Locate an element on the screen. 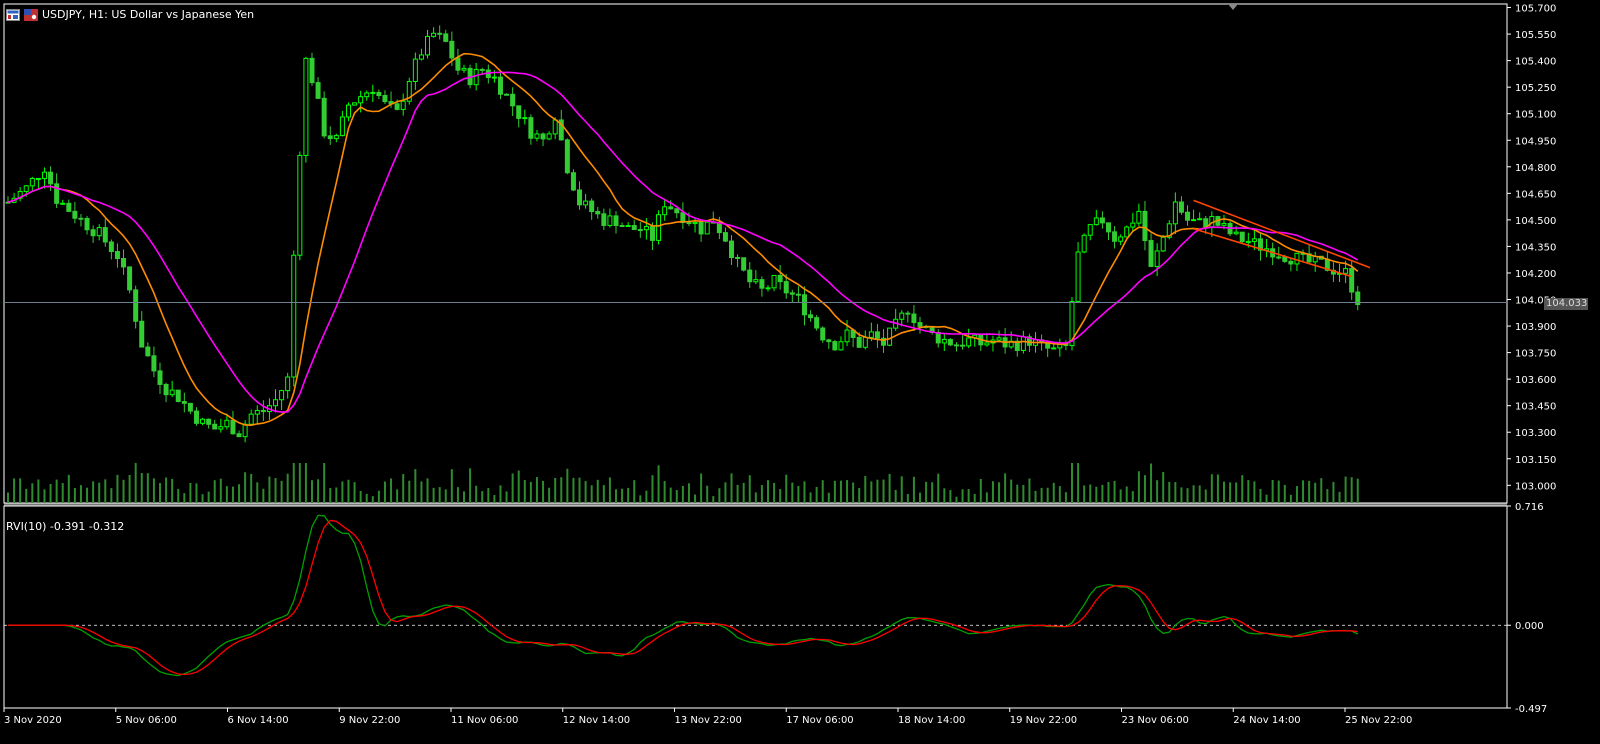 This screenshot has width=1600, height=744. time-tick-label: 12 Nov 14:00 is located at coordinates (596, 720).